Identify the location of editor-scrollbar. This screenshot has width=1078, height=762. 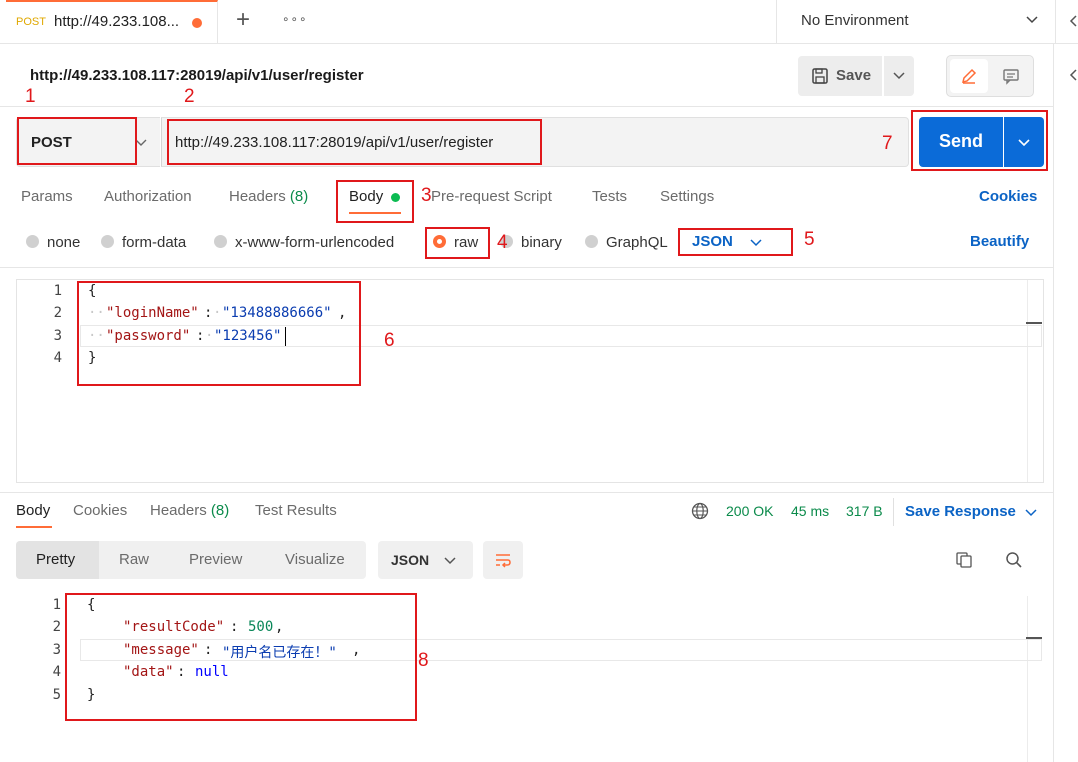
(1035, 381).